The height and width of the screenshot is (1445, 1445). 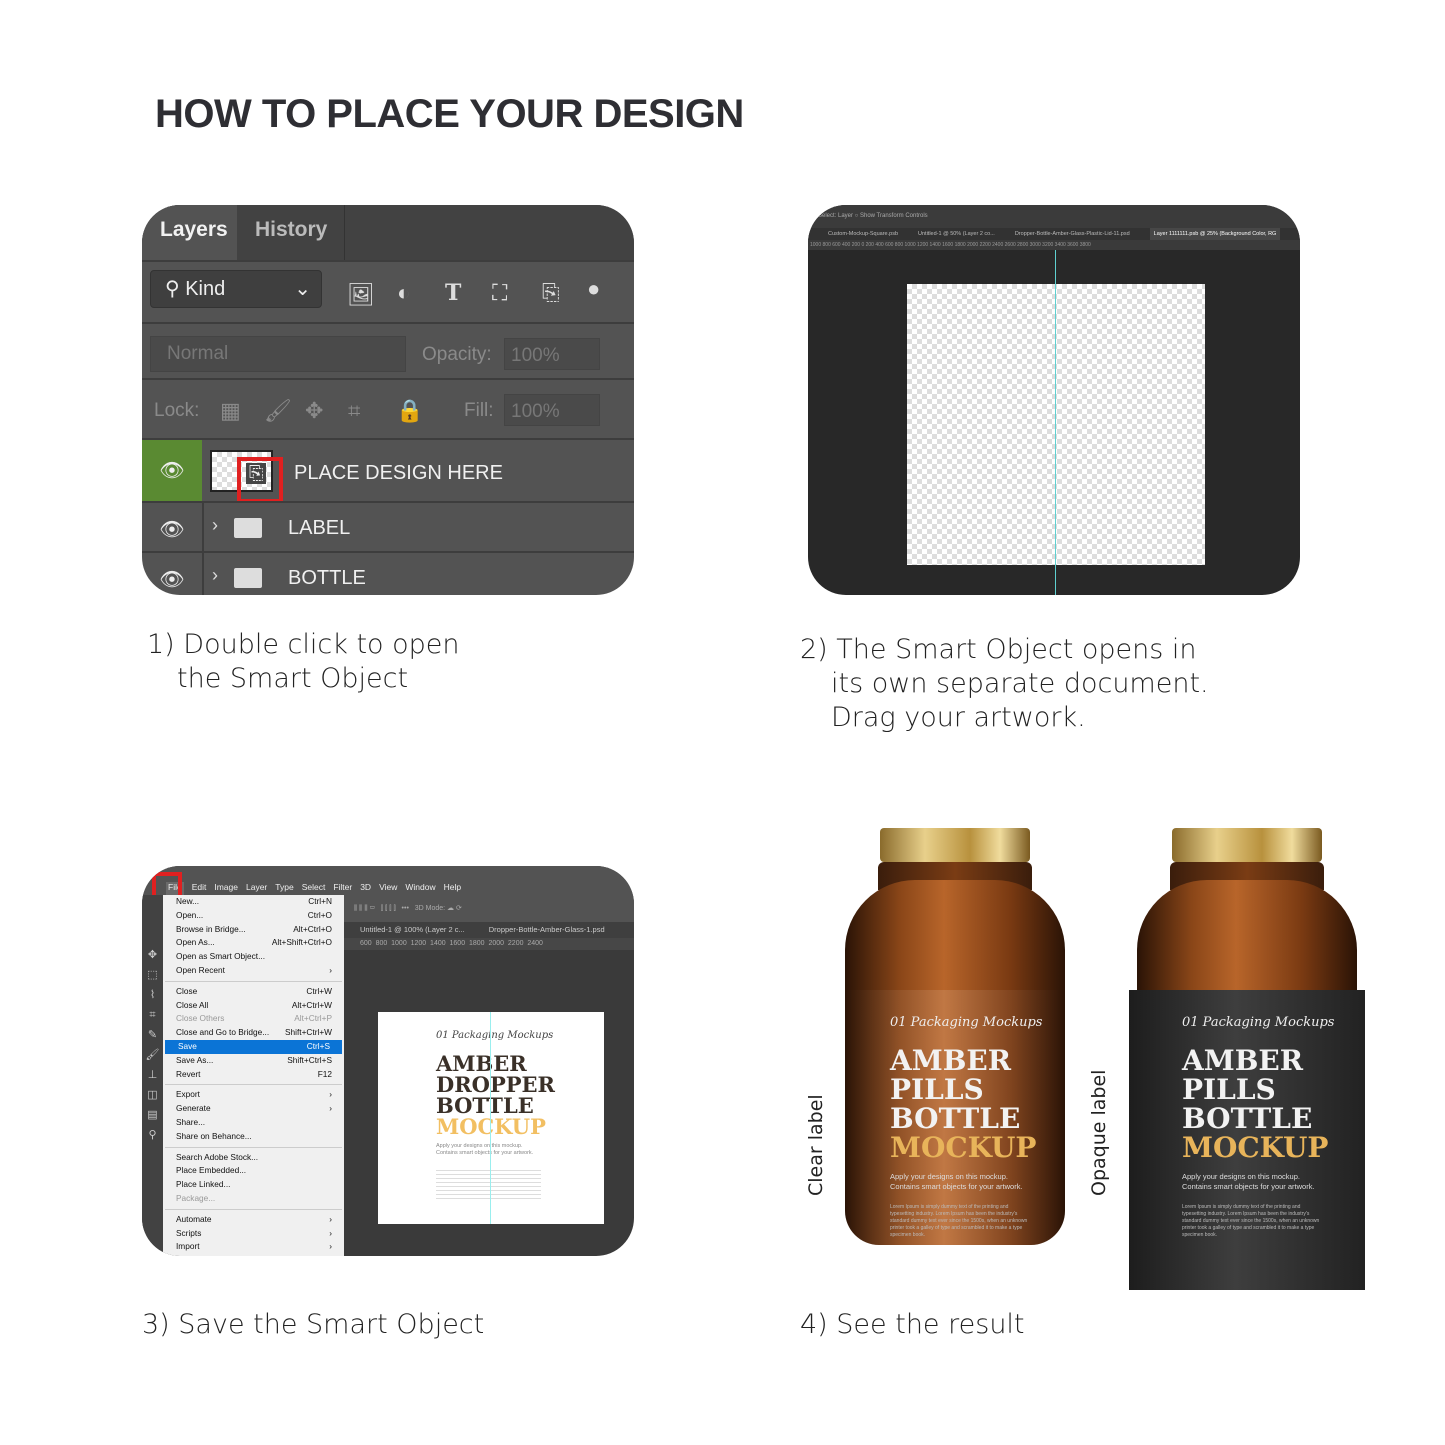 What do you see at coordinates (152, 1095) in the screenshot?
I see `eraser-tool-icon: ◫` at bounding box center [152, 1095].